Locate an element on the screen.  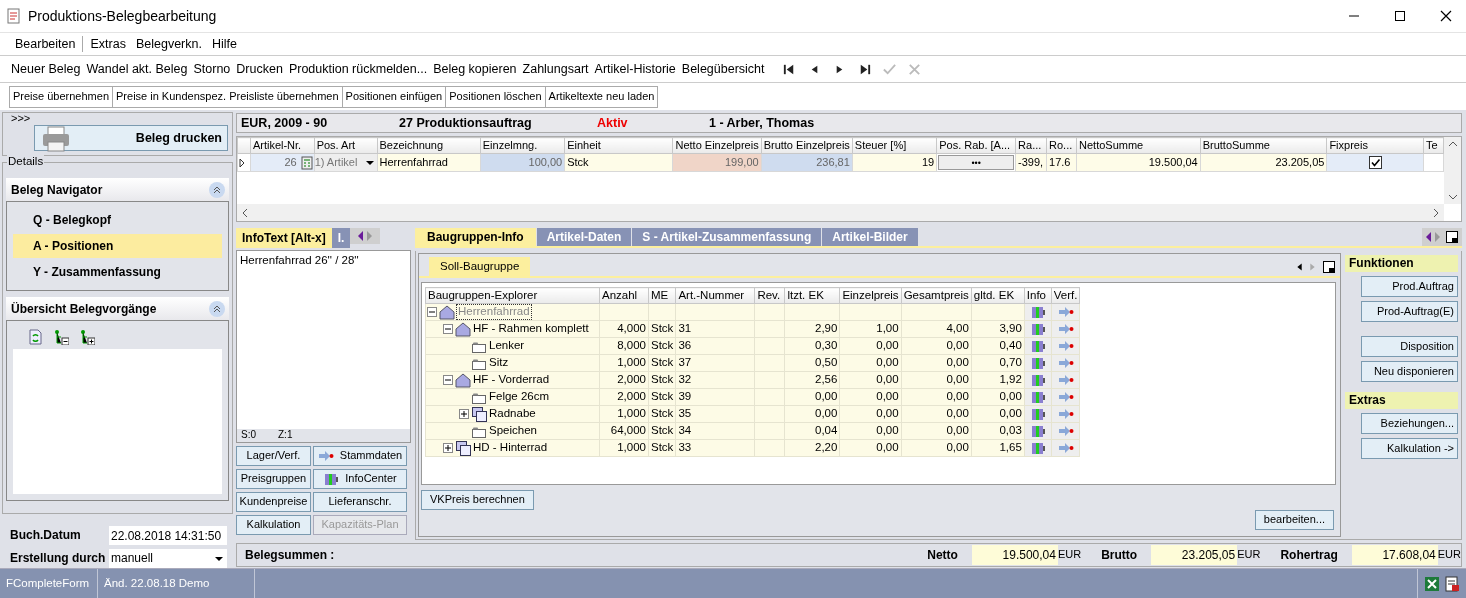
tree-expand-icon is located at coordinates (87, 337).